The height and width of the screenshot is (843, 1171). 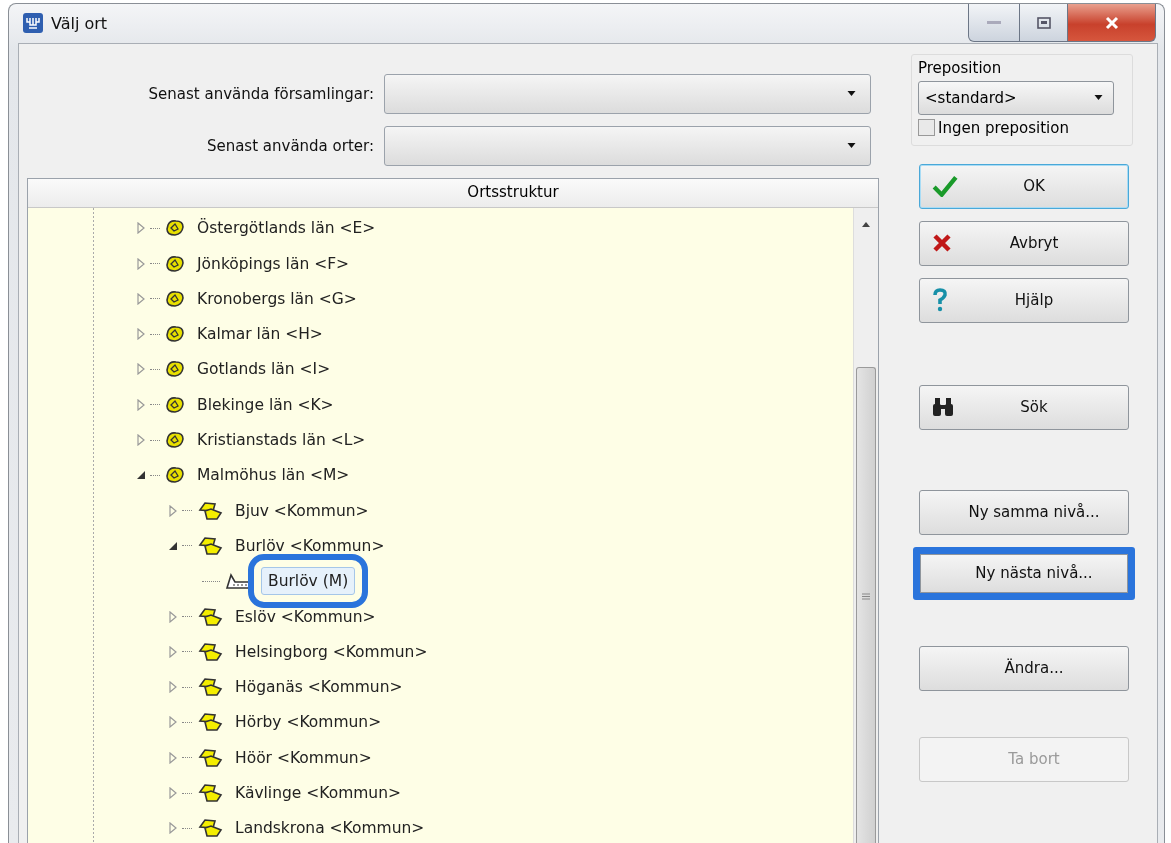 I want to click on maximize-button, so click(x=1044, y=23).